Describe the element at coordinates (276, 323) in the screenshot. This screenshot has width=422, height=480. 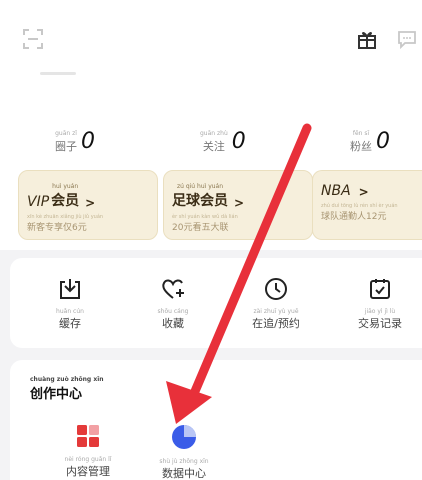
I see `tool-label: 在追/预约` at that location.